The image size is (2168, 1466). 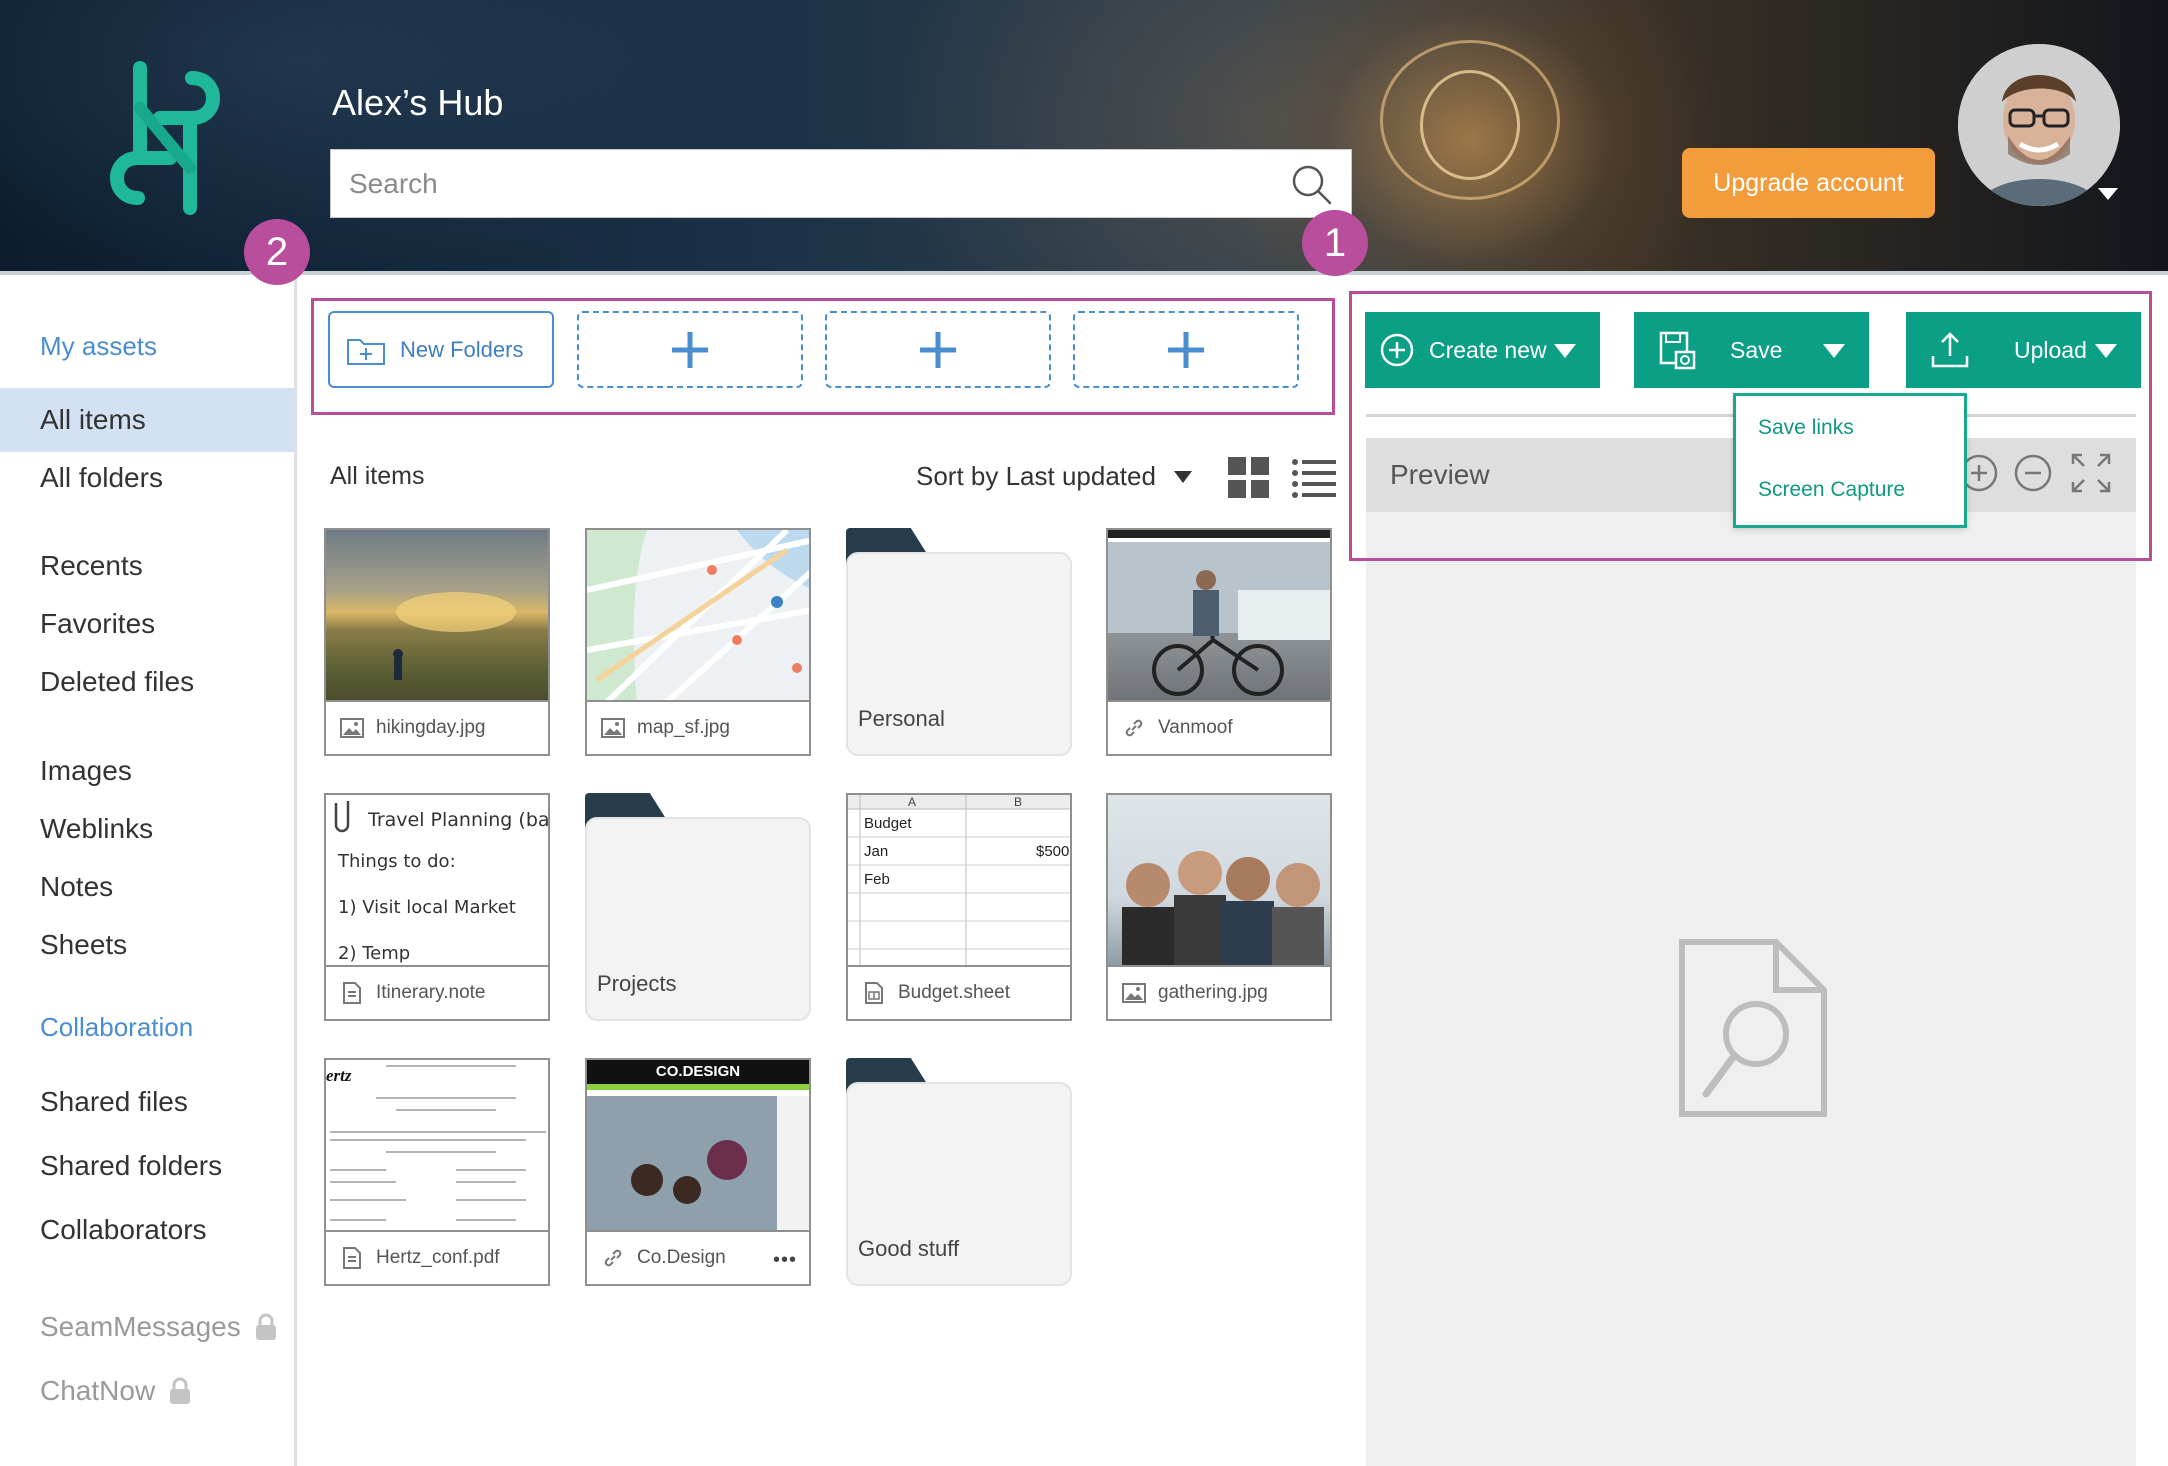 I want to click on sidebar-item-shared-folders: Shared folders, so click(x=147, y=1166).